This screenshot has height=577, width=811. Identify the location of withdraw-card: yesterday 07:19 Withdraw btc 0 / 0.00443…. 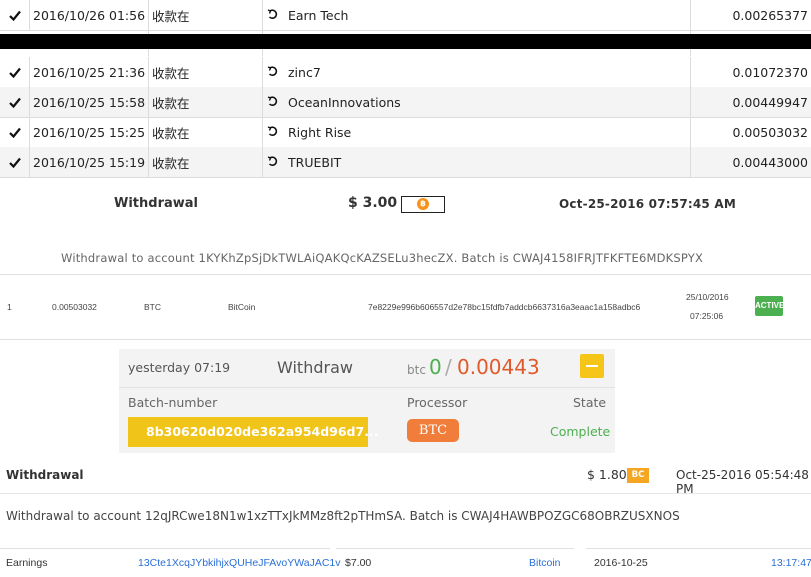
(367, 401).